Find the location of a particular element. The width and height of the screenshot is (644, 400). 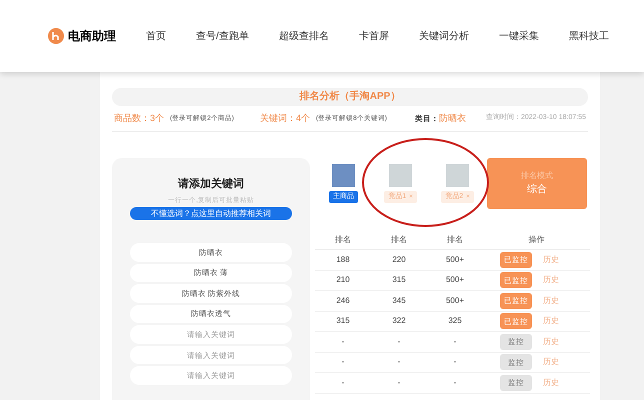

mode-label: 排名模式 is located at coordinates (537, 176).